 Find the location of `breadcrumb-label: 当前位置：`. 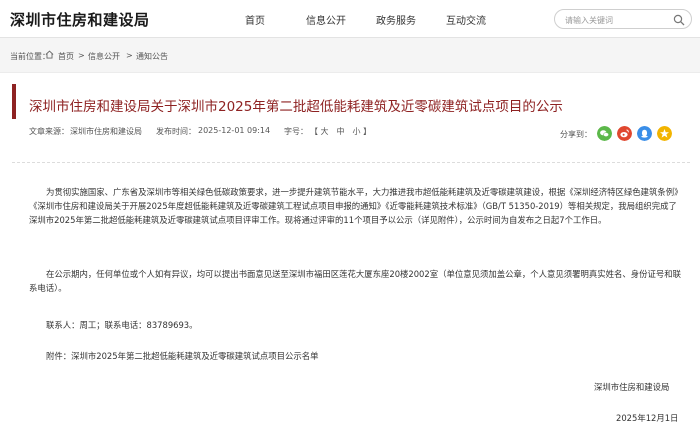

breadcrumb-label: 当前位置： is located at coordinates (30, 56).